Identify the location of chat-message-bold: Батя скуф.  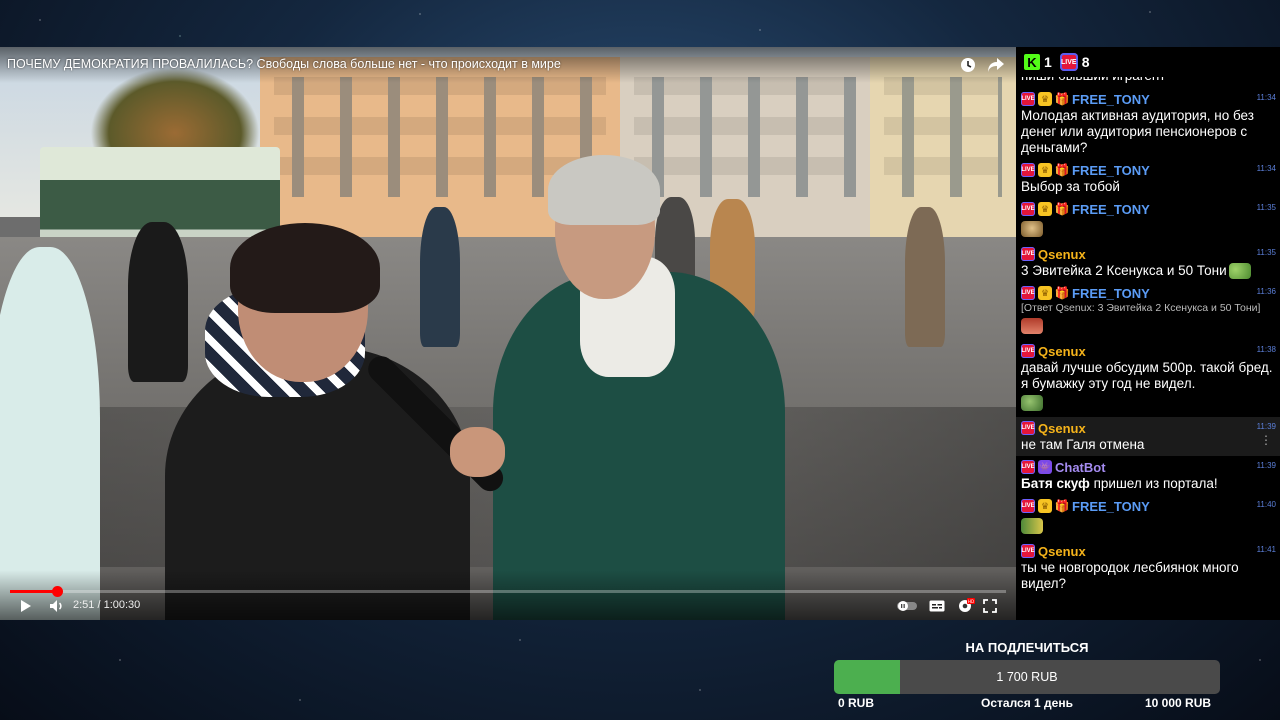
(1055, 484).